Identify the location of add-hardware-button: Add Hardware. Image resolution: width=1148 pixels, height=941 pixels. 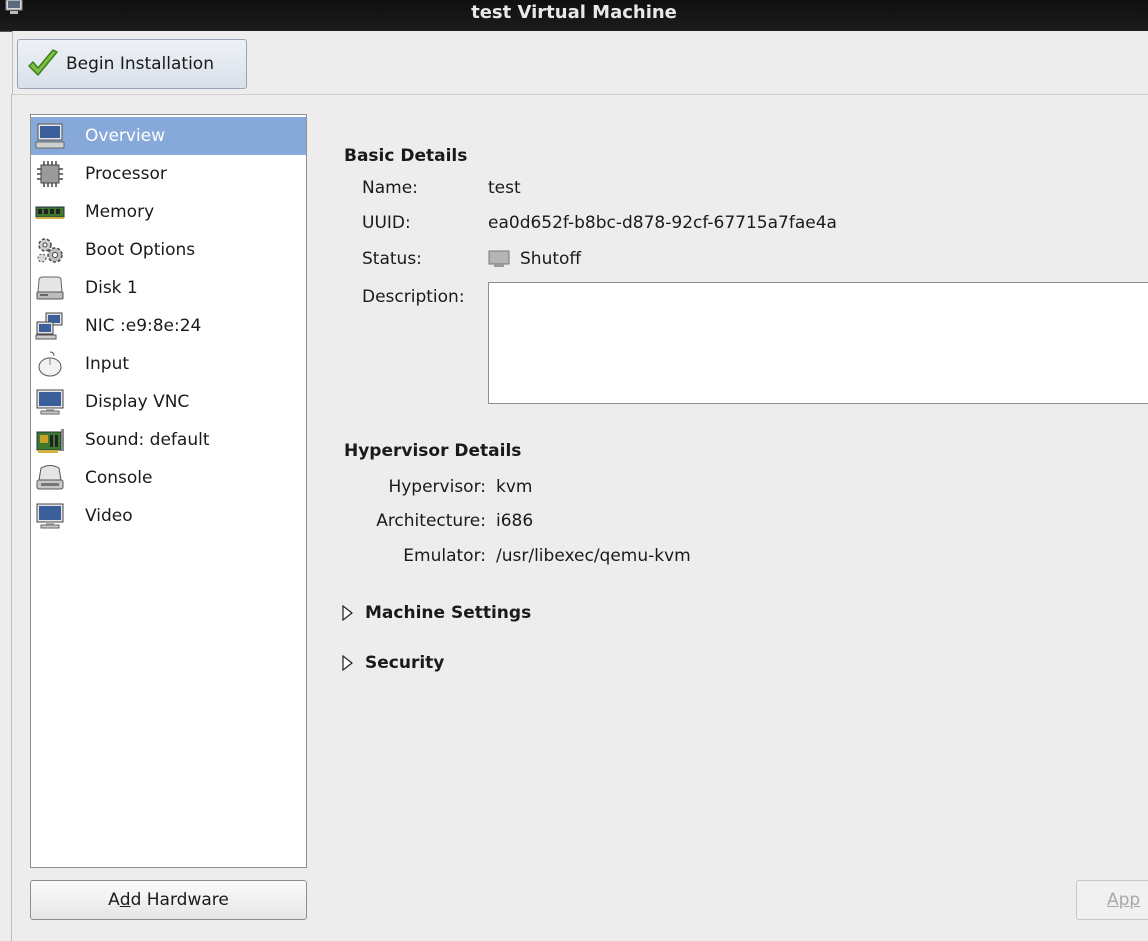
(168, 900).